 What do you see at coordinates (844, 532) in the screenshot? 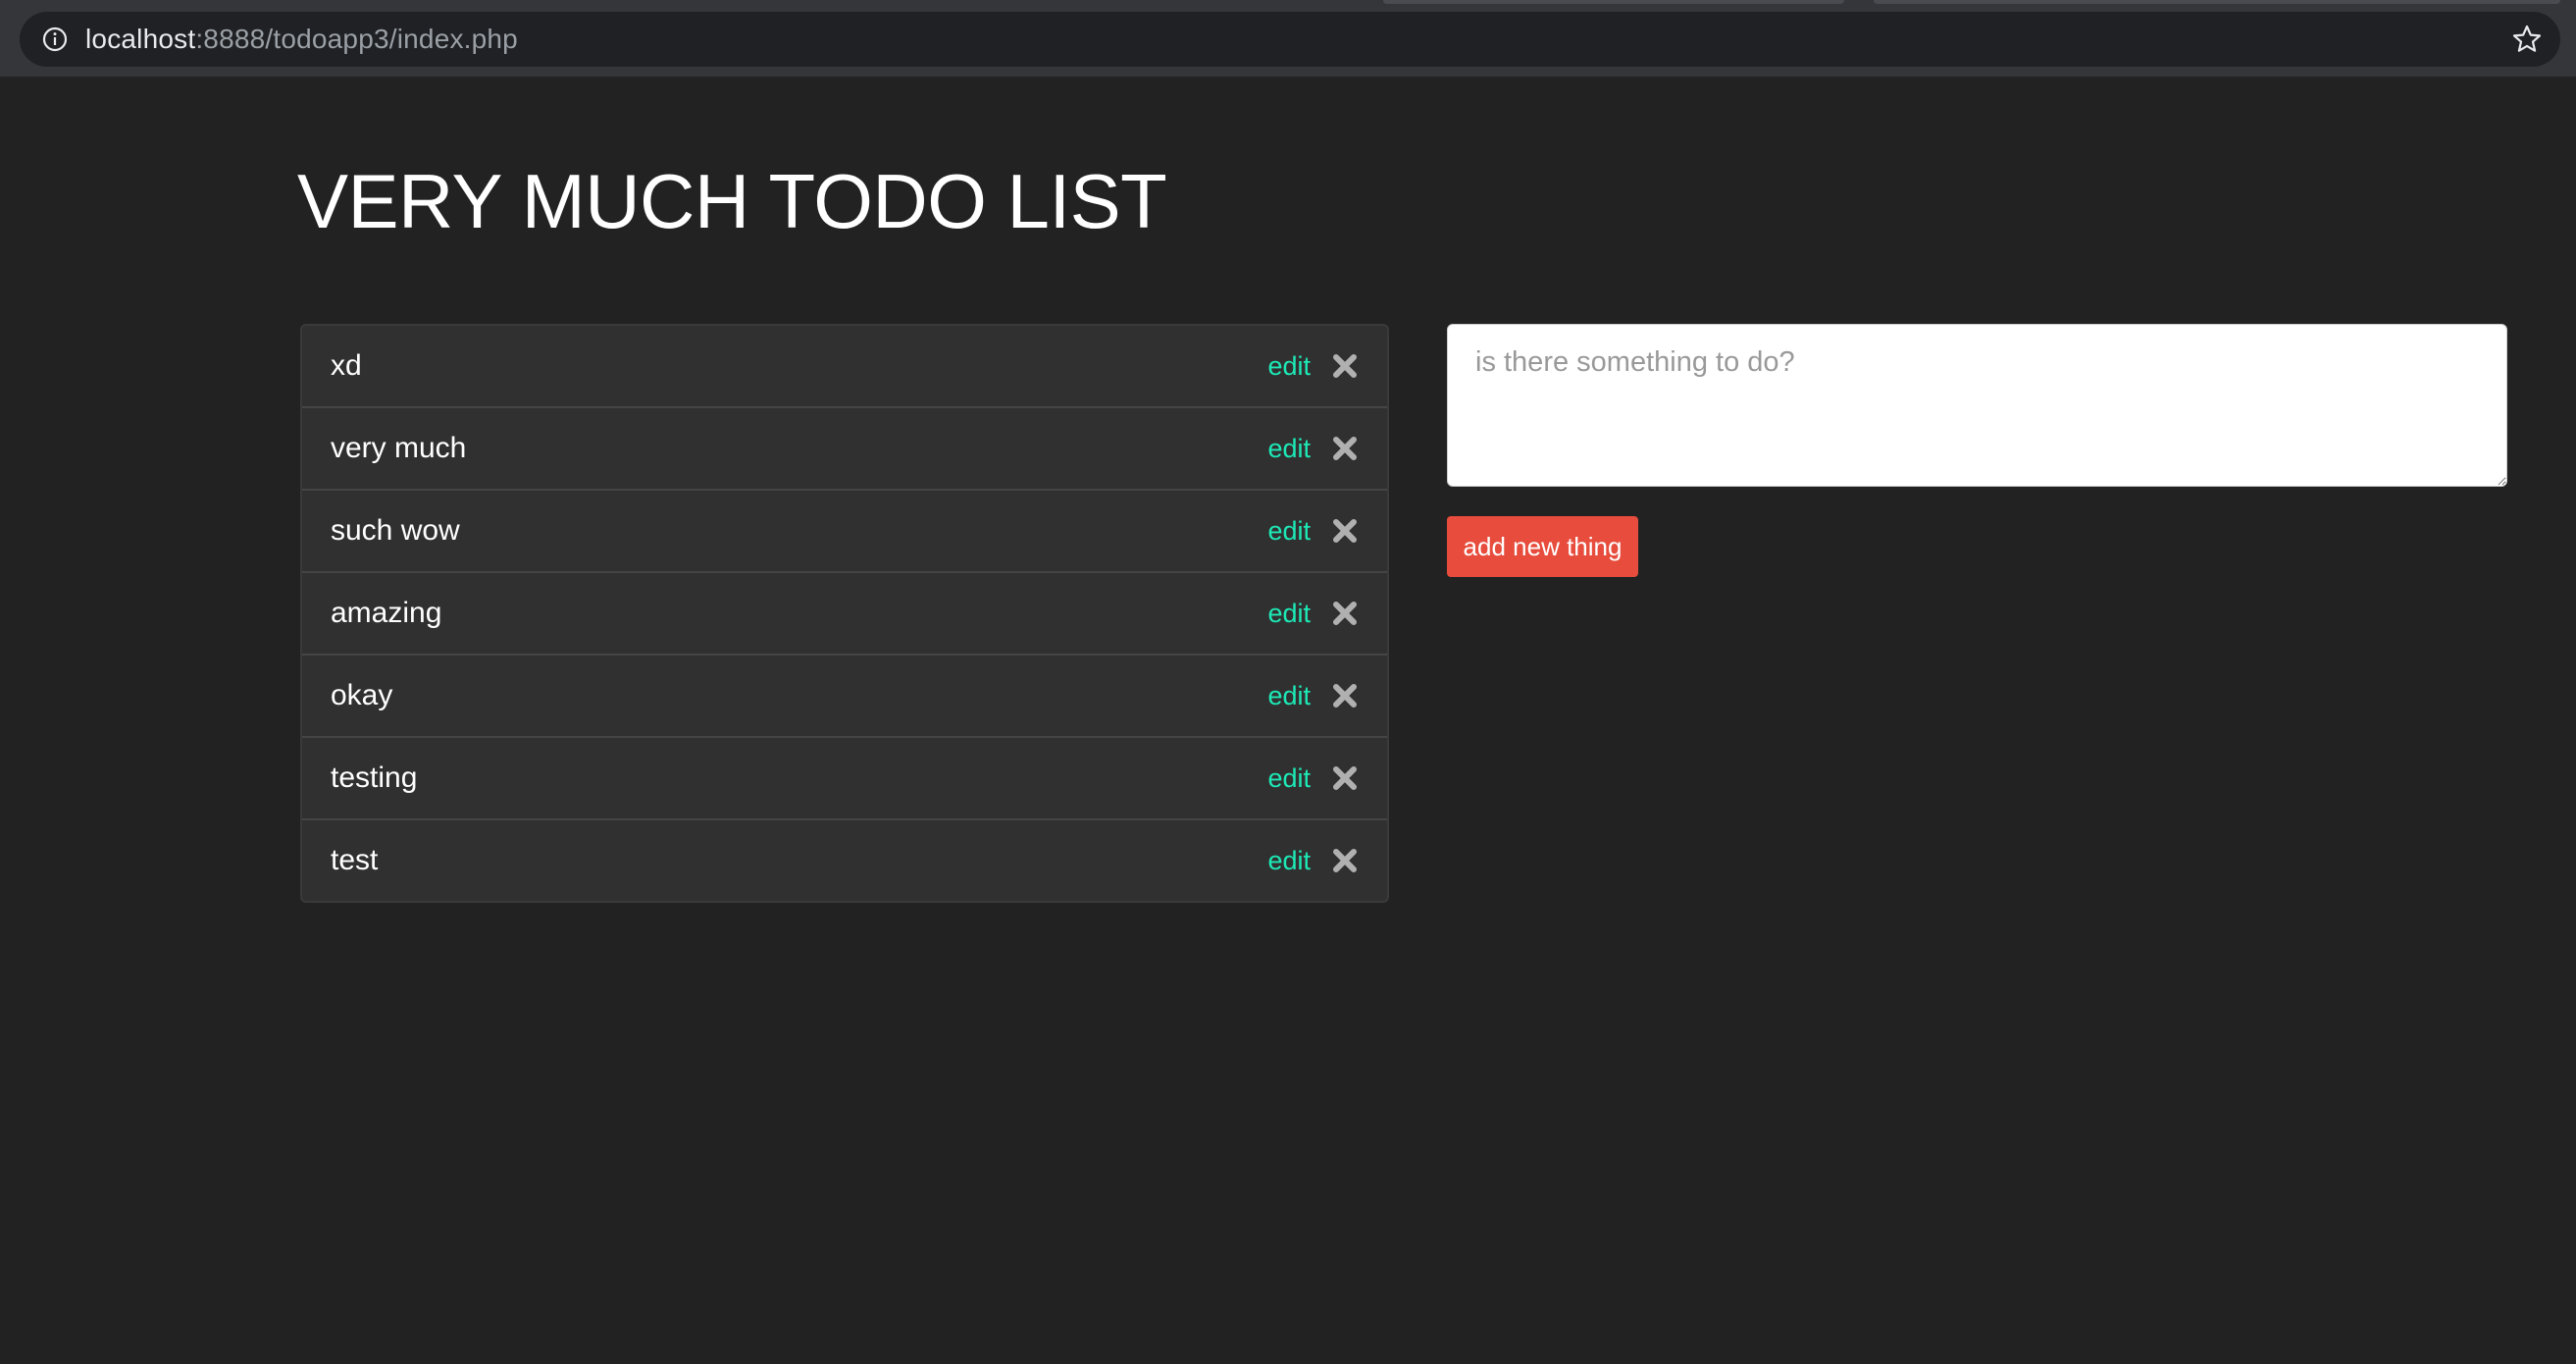
I see `todo-item: such wow edit` at bounding box center [844, 532].